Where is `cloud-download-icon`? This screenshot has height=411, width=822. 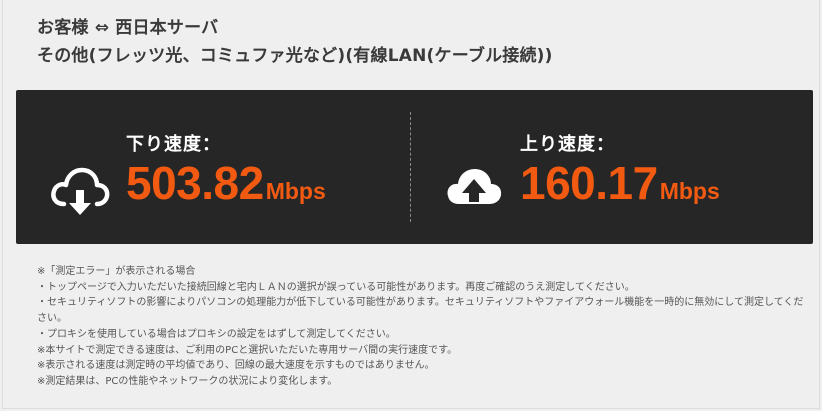
cloud-download-icon is located at coordinates (80, 191).